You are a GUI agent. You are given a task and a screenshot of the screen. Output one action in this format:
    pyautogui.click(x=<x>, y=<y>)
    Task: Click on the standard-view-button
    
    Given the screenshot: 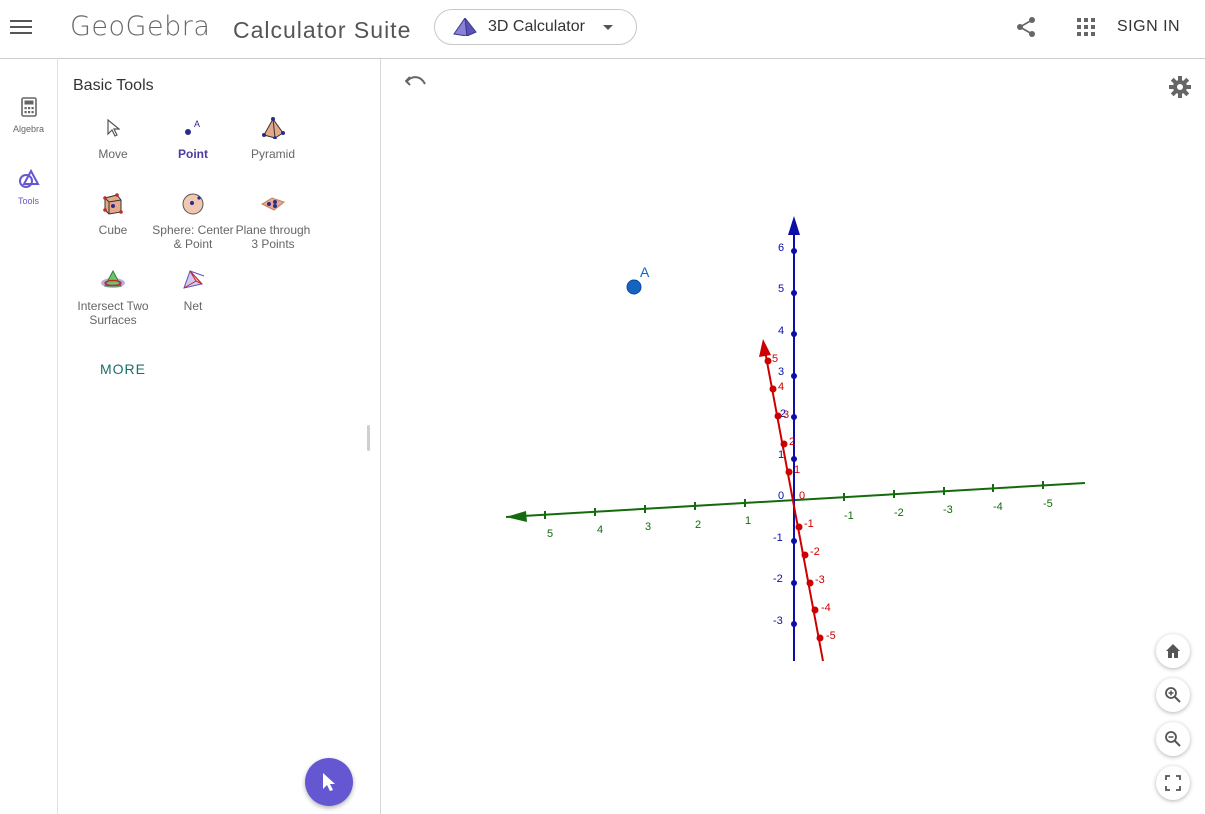 What is the action you would take?
    pyautogui.click(x=1173, y=651)
    